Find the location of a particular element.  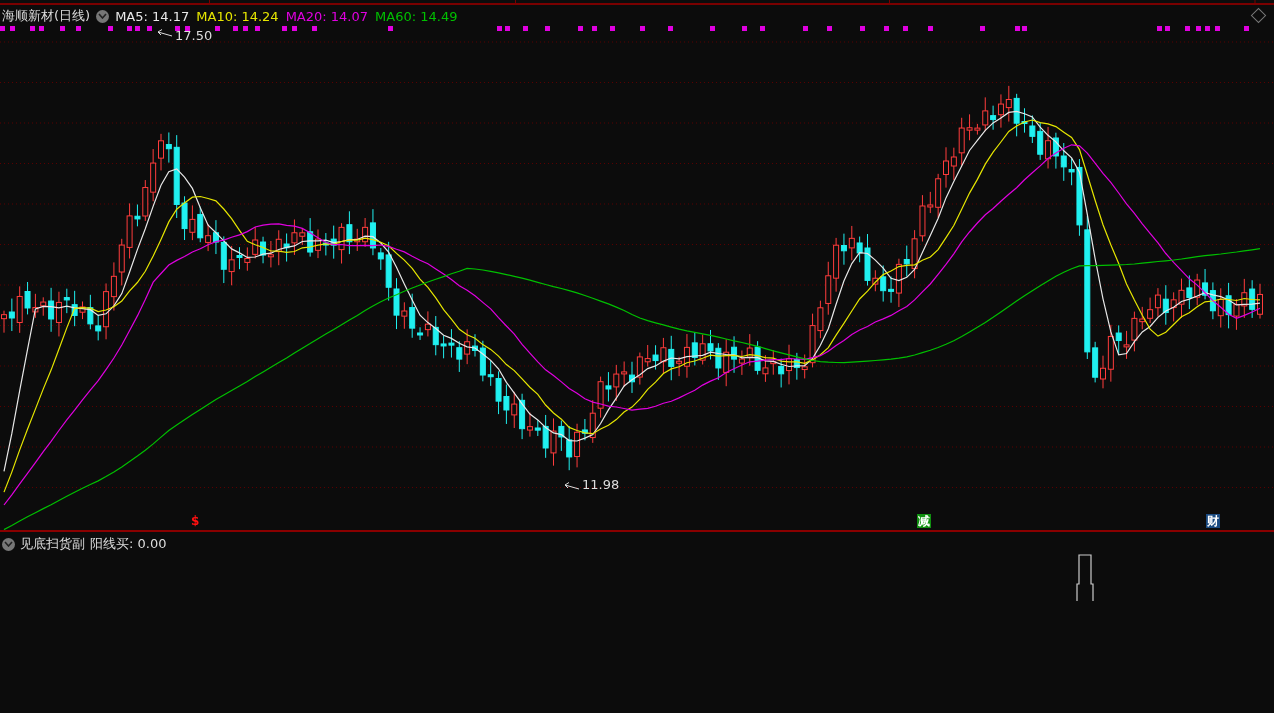

price-label: 17.50 is located at coordinates (194, 35).